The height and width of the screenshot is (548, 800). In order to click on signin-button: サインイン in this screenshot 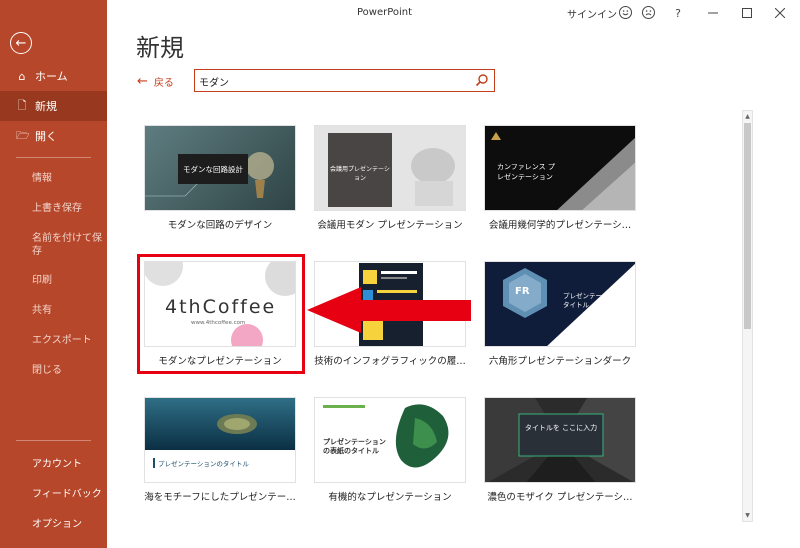, I will do `click(592, 13)`.